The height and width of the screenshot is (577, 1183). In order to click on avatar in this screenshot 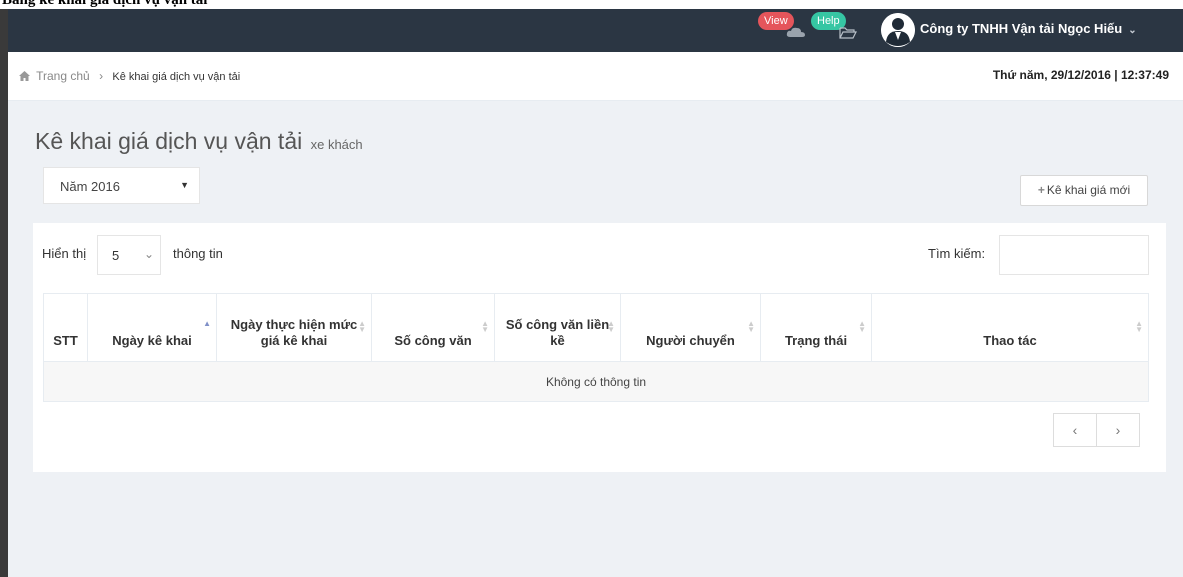, I will do `click(898, 30)`.